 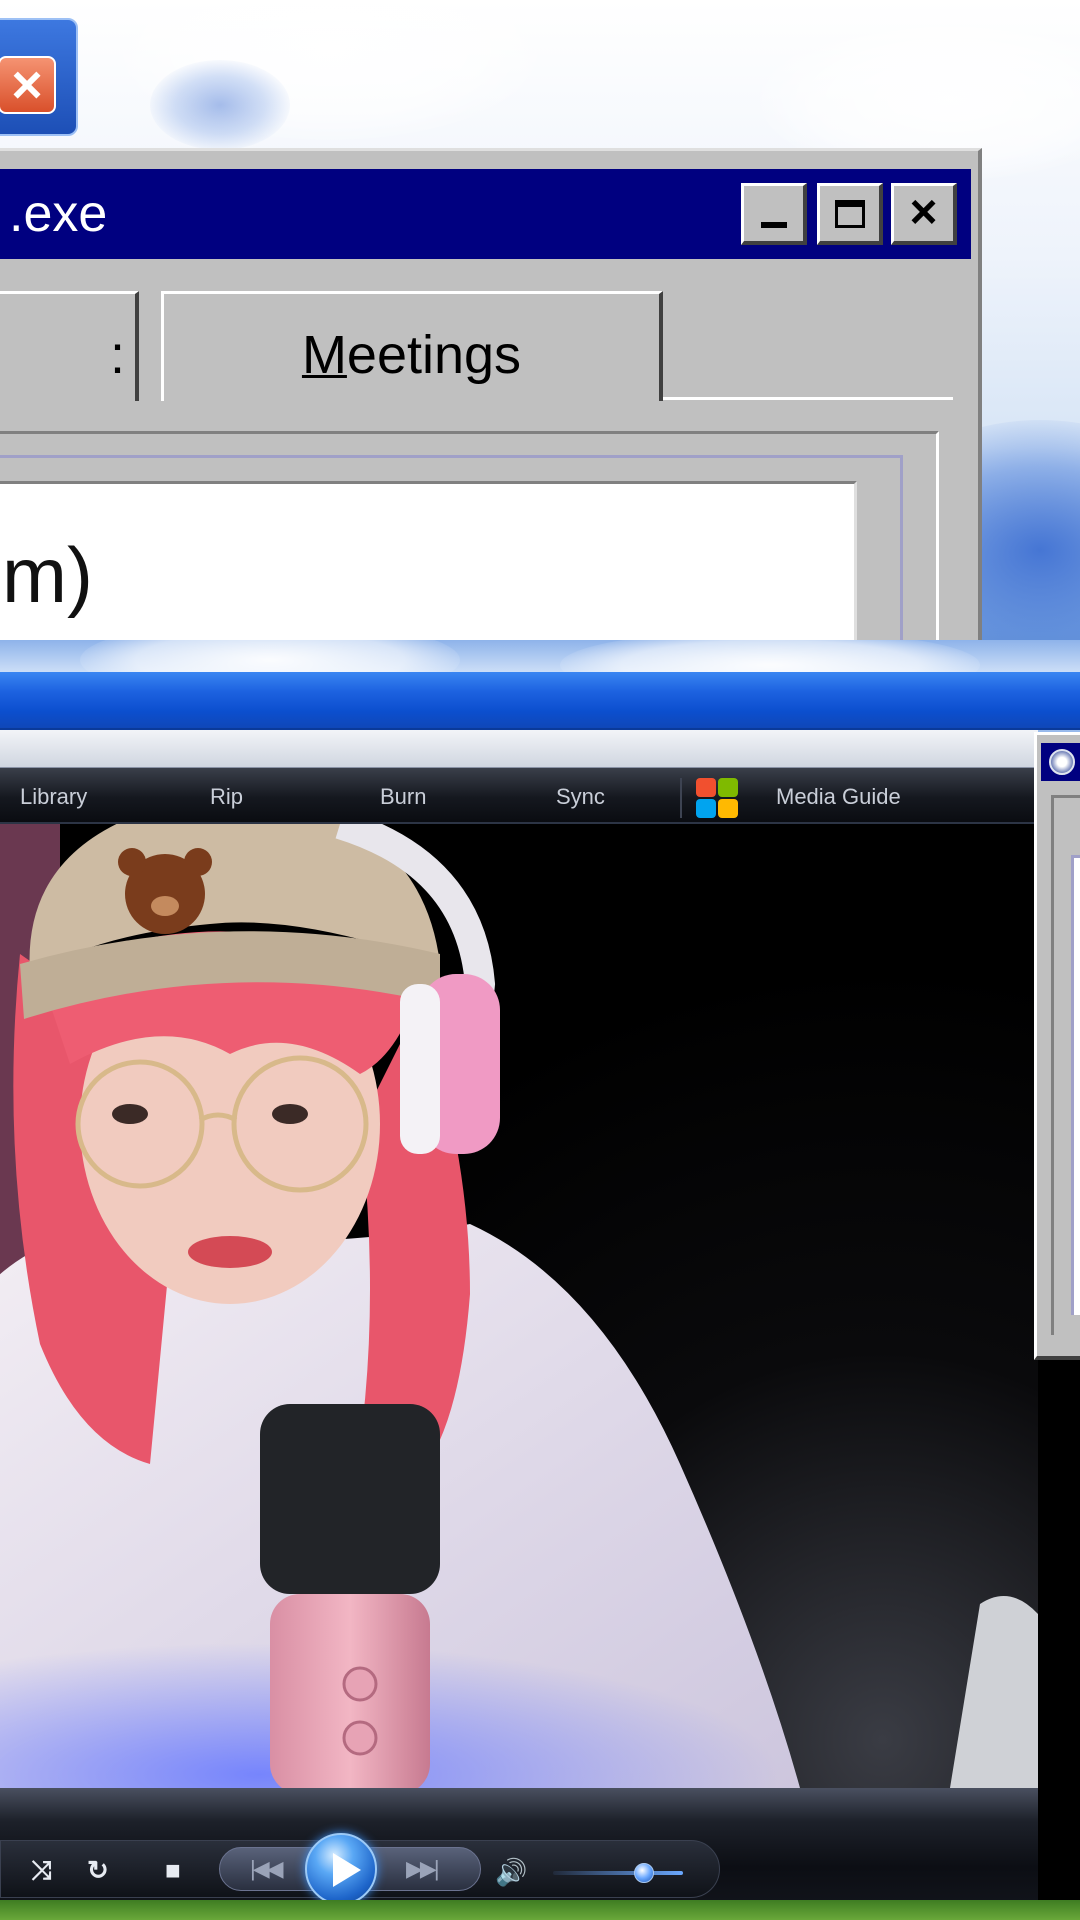 I want to click on minimize-button, so click(x=774, y=214).